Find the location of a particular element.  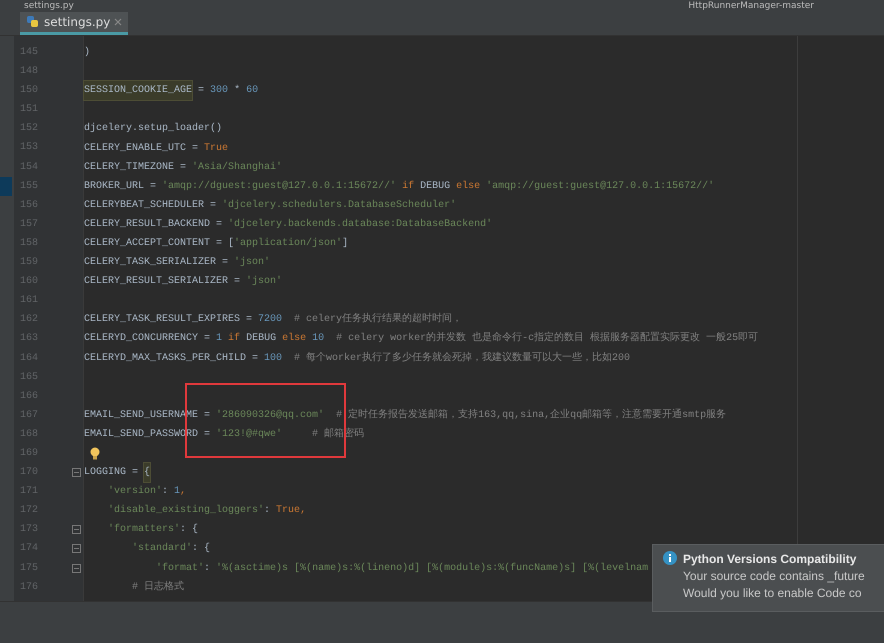

string-literal: '%(asctime)s [%(name)s:%(lineno)d] [%(module)s:%(funcName)s] [%(levelnam is located at coordinates (432, 569).